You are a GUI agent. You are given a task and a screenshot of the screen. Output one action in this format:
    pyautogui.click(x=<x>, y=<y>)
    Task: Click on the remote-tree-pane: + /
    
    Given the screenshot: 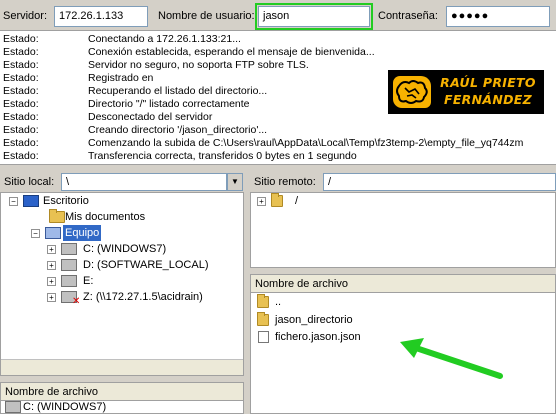 What is the action you would take?
    pyautogui.click(x=403, y=230)
    